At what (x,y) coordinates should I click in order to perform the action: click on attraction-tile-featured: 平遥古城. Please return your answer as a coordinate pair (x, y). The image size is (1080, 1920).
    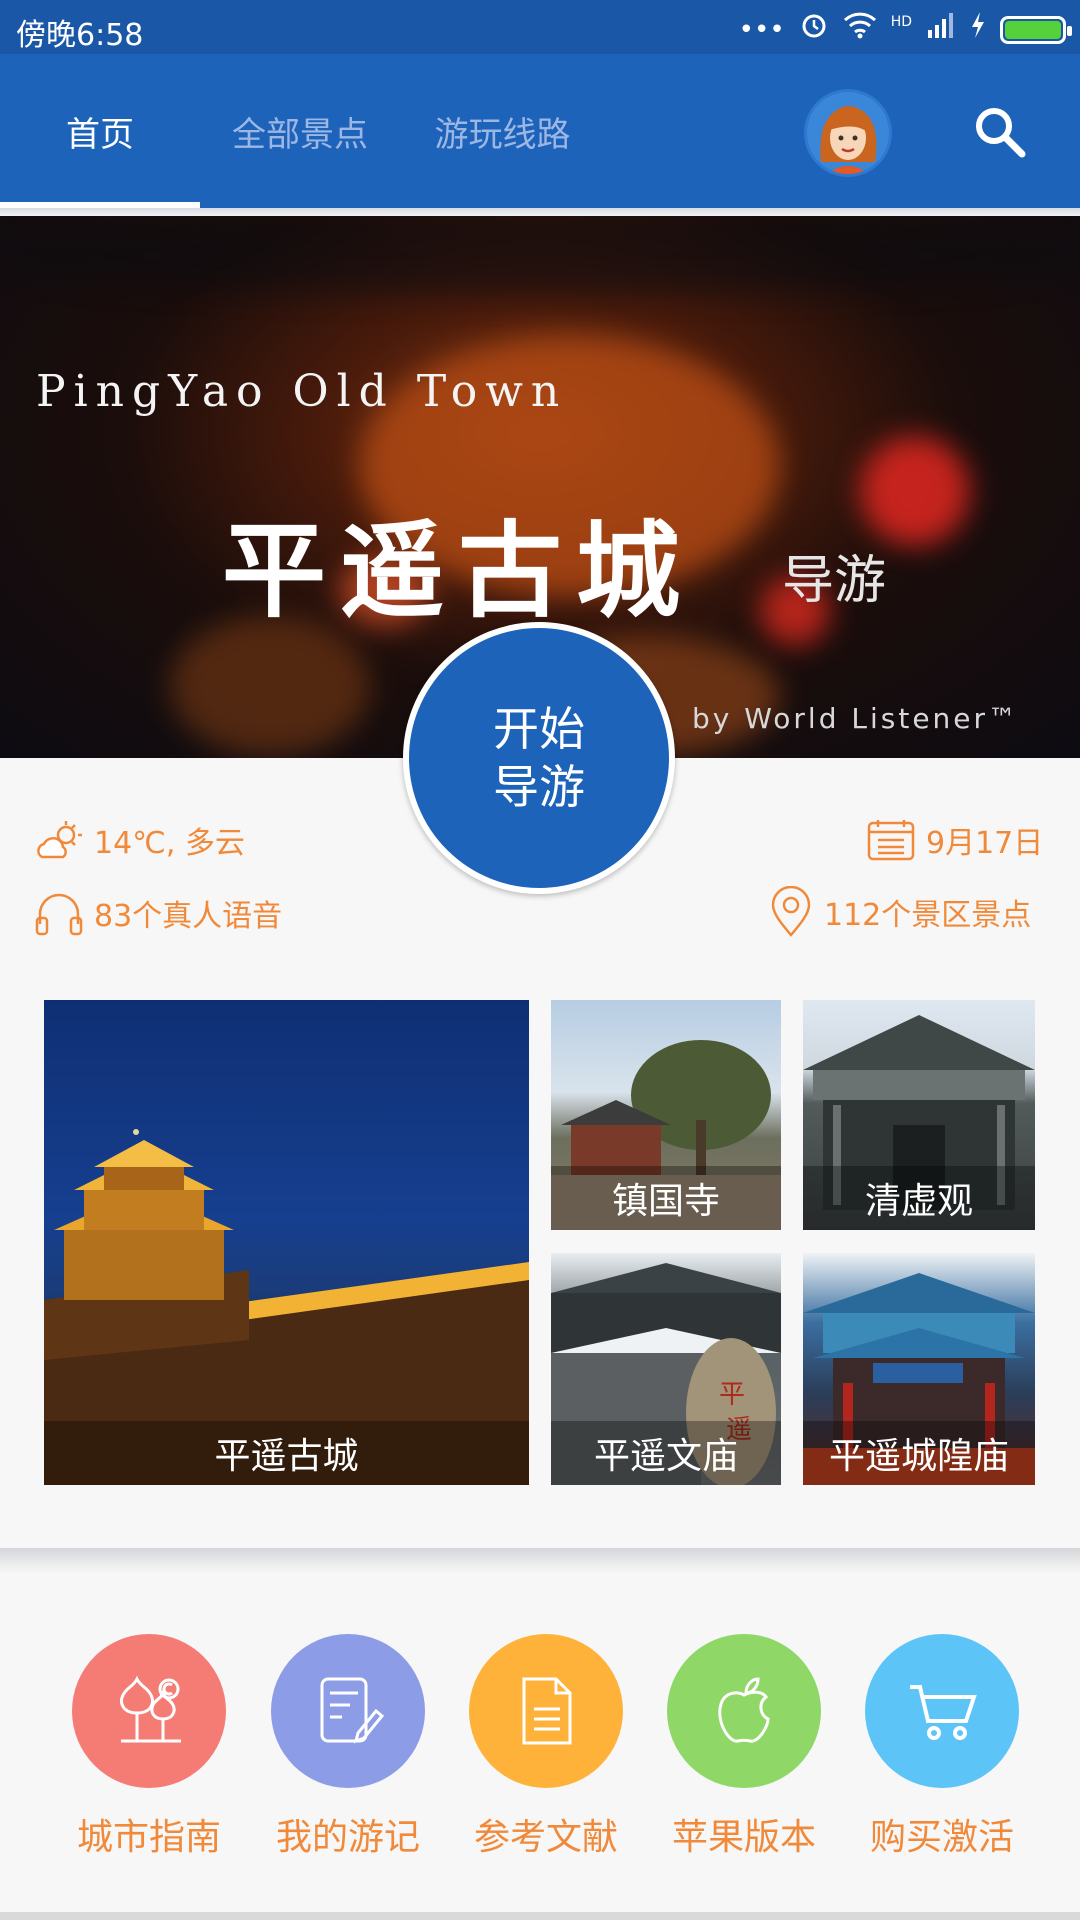
    Looking at the image, I should click on (286, 1242).